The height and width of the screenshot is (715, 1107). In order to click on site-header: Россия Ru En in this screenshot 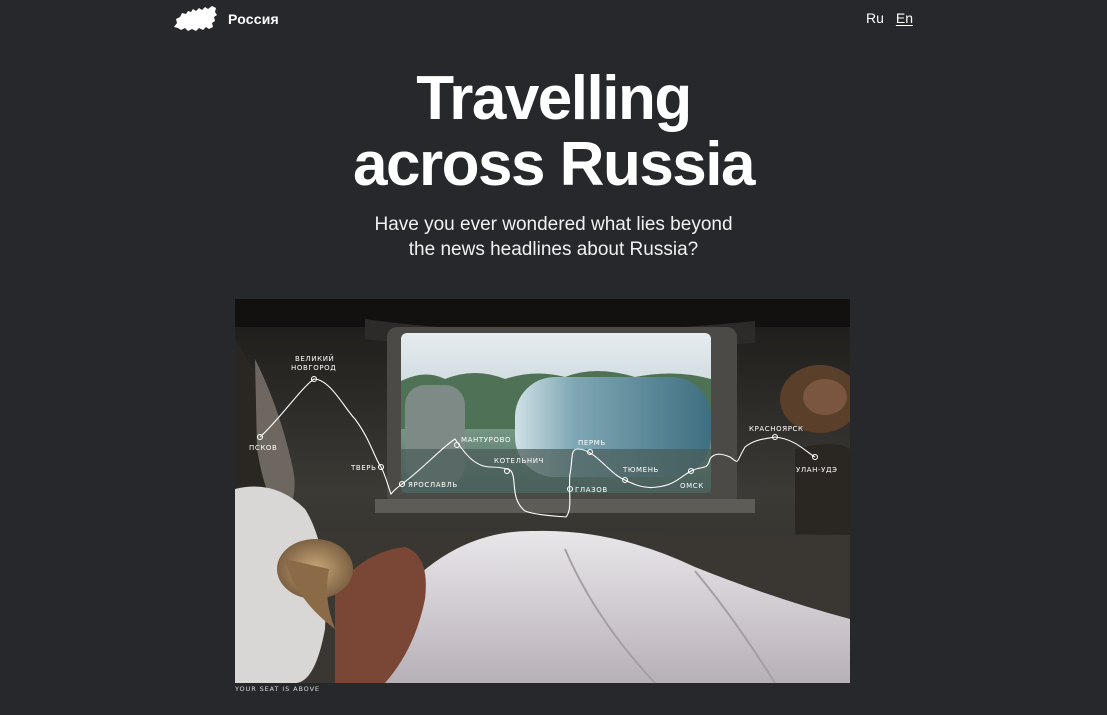, I will do `click(553, 20)`.